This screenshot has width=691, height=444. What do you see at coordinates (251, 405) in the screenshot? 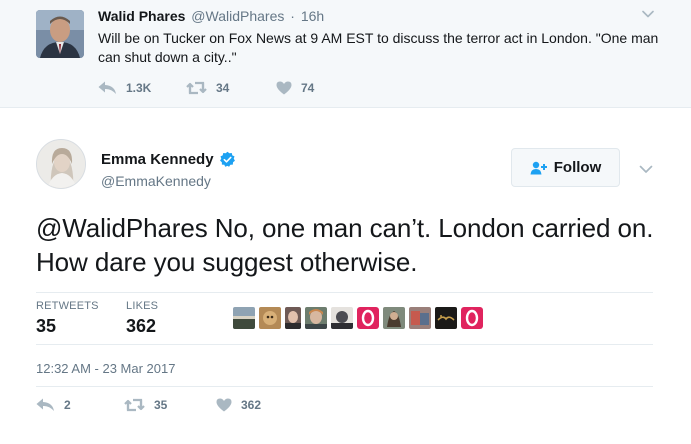
I see `like-count: 362` at bounding box center [251, 405].